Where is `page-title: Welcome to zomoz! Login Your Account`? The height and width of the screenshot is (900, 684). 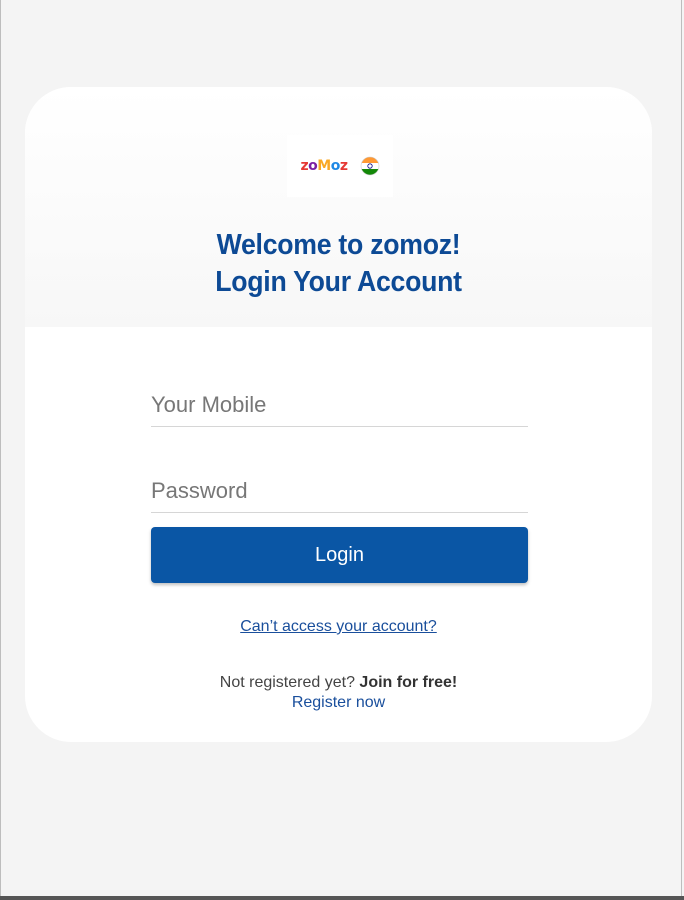 page-title: Welcome to zomoz! Login Your Account is located at coordinates (338, 264).